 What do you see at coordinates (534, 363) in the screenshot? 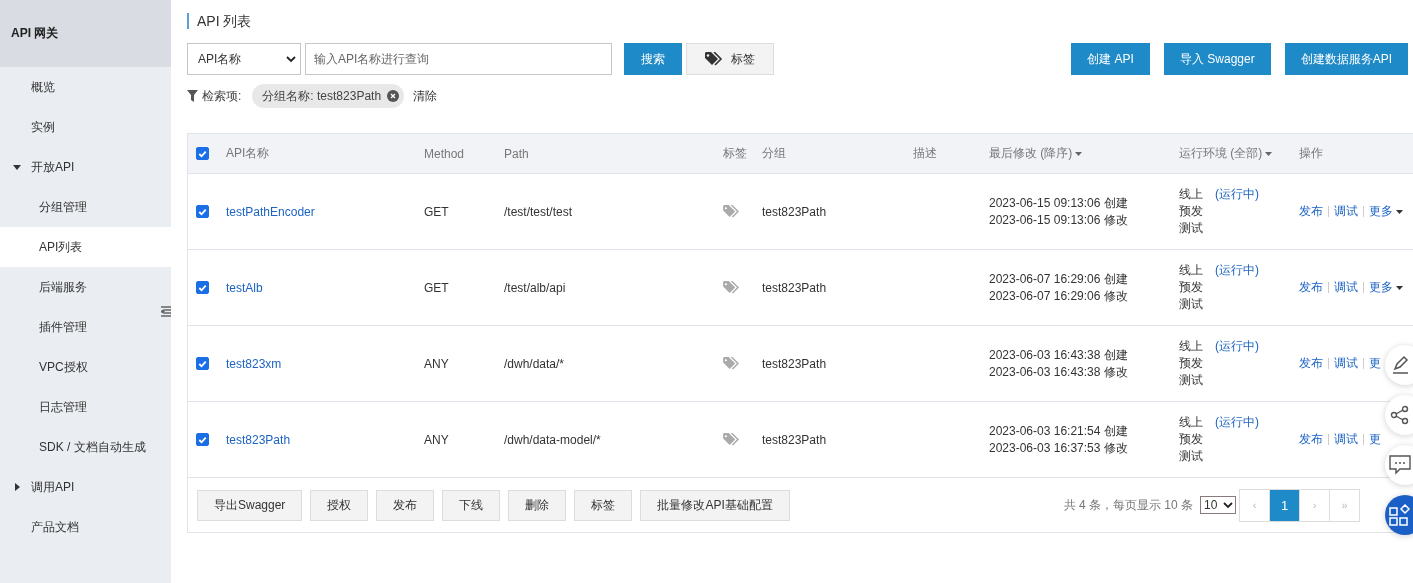
I see `path-text: /dwh/data/*` at bounding box center [534, 363].